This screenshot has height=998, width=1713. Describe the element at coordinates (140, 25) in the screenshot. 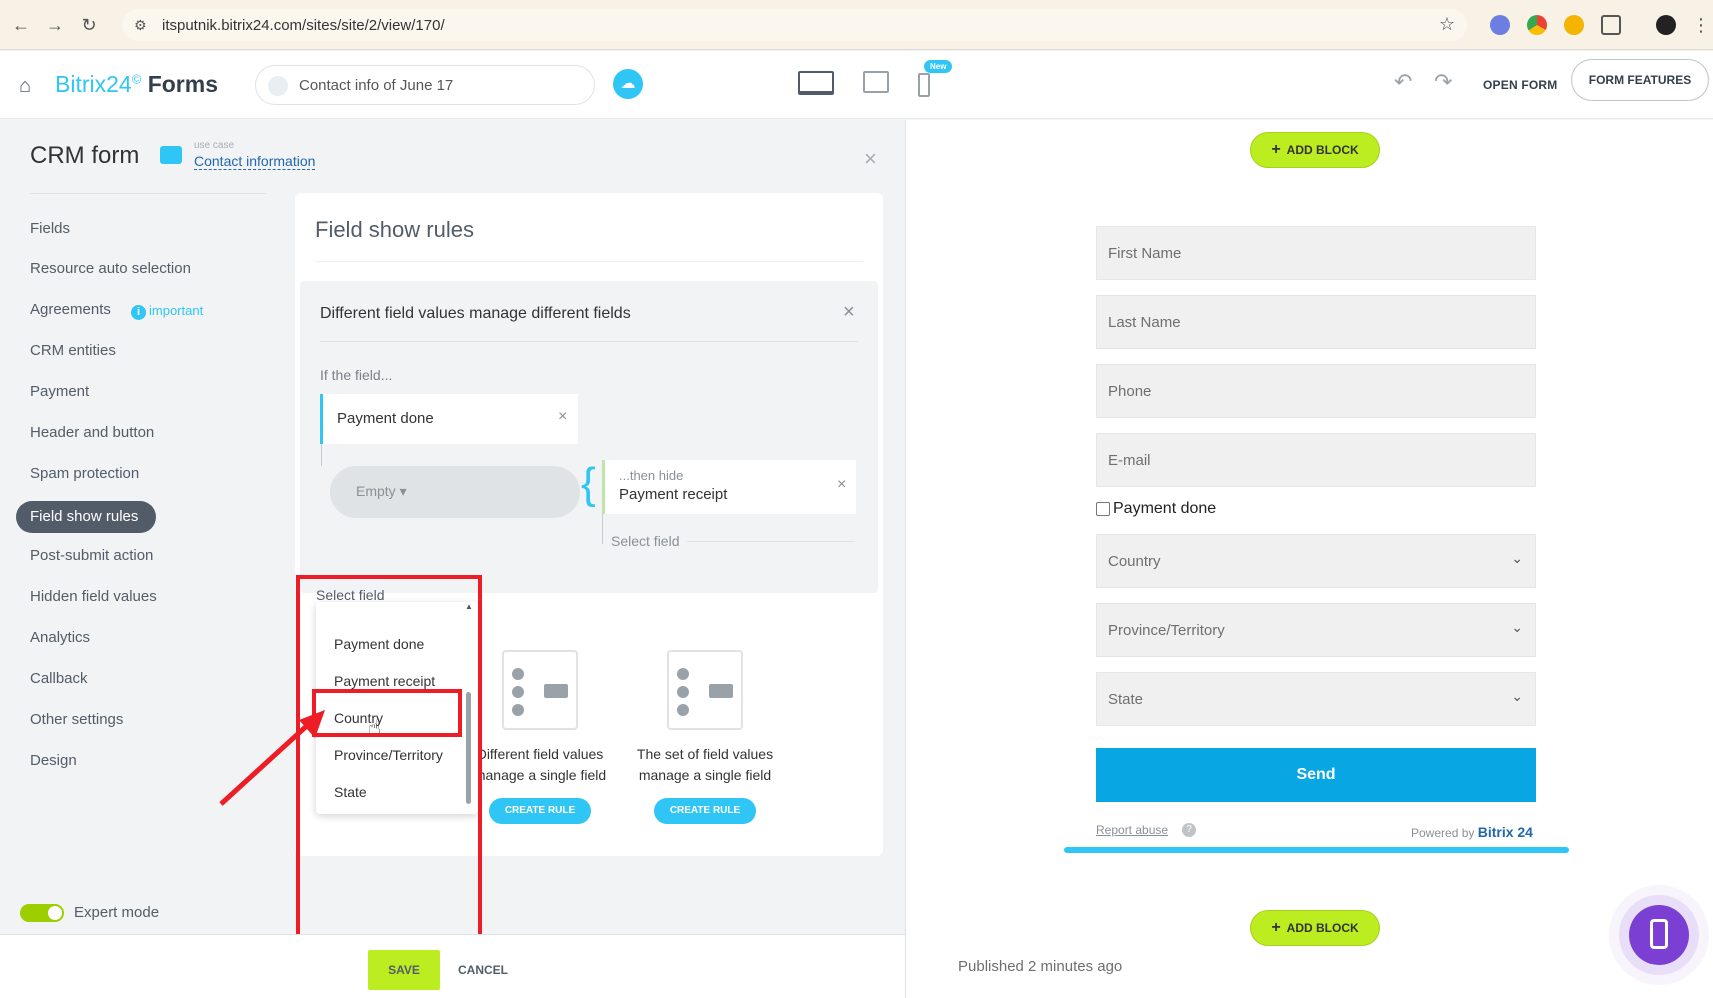

I see `site-info-icon: ⚙` at that location.